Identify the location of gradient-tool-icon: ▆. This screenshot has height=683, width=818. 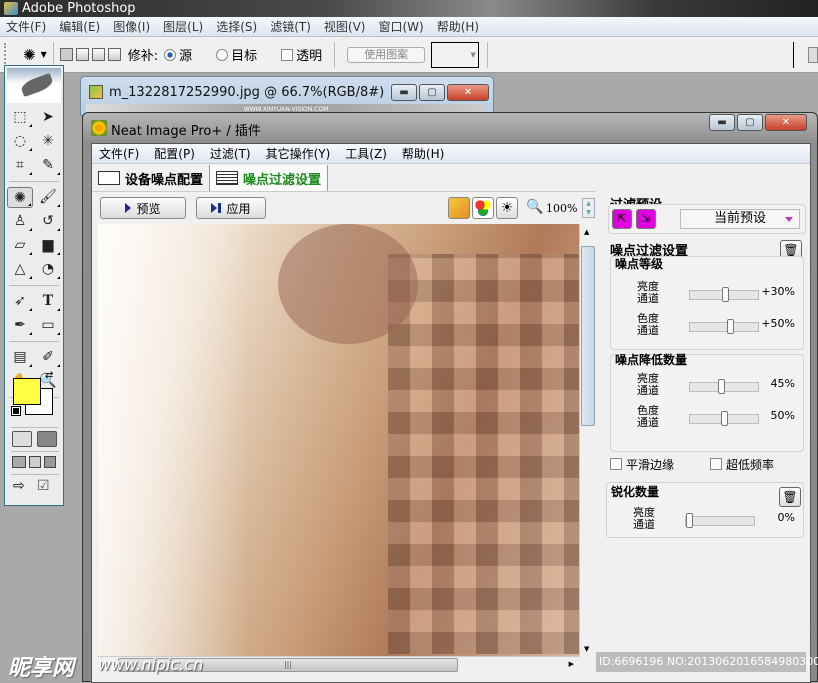
(48, 245).